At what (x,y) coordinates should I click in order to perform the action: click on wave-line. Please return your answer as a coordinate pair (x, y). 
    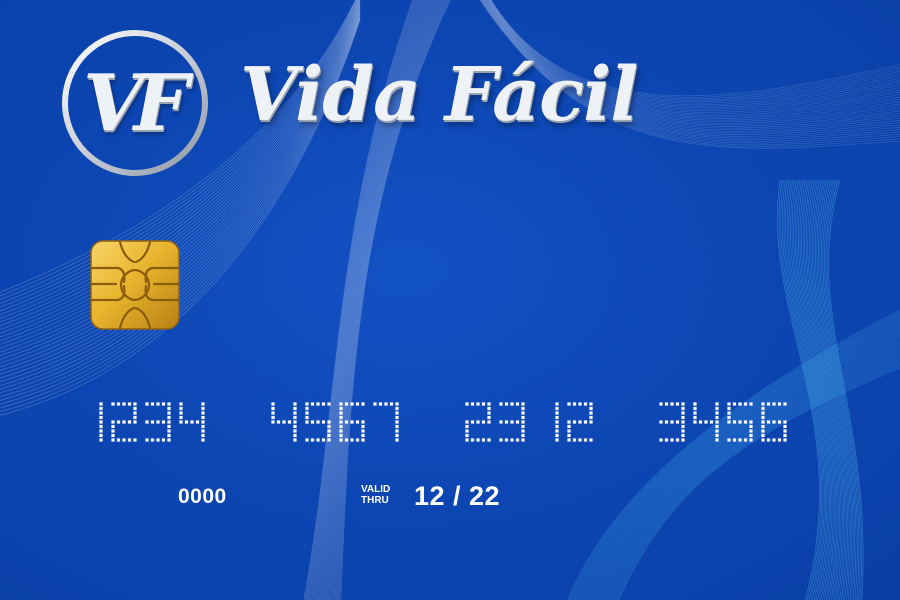
    Looking at the image, I should click on (749, 472).